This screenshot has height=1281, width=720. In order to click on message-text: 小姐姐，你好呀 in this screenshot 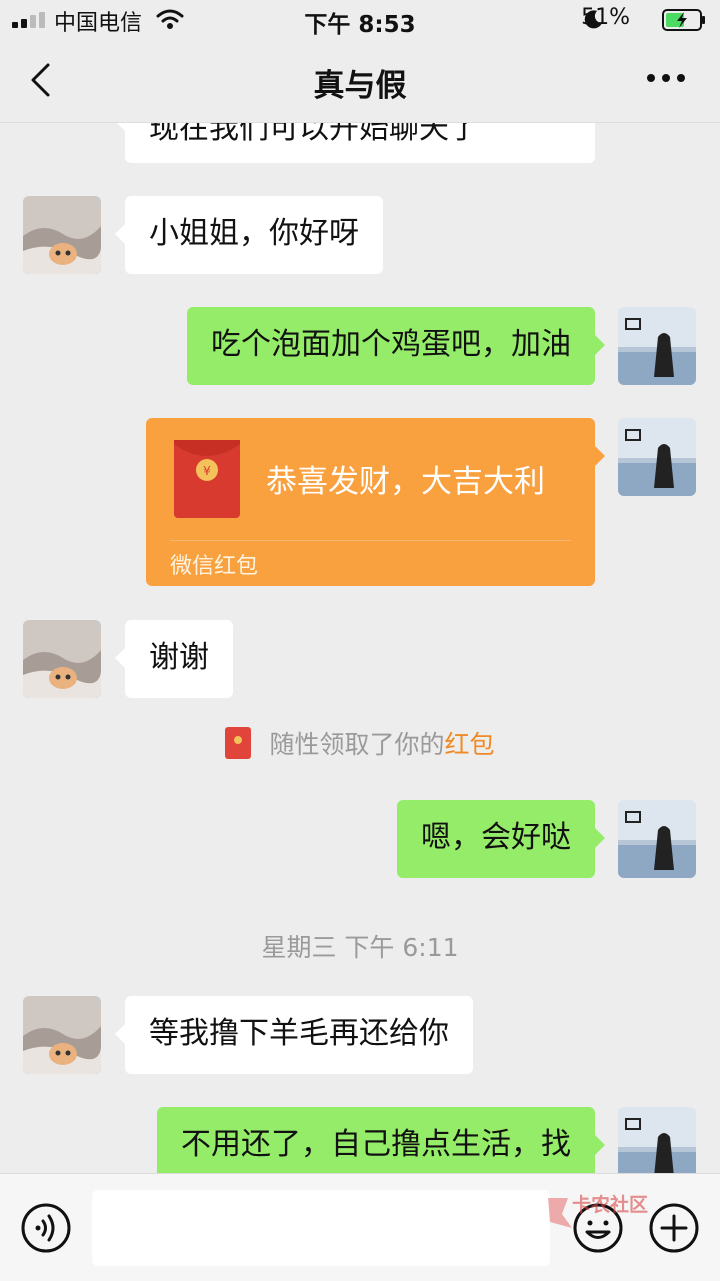, I will do `click(254, 233)`.